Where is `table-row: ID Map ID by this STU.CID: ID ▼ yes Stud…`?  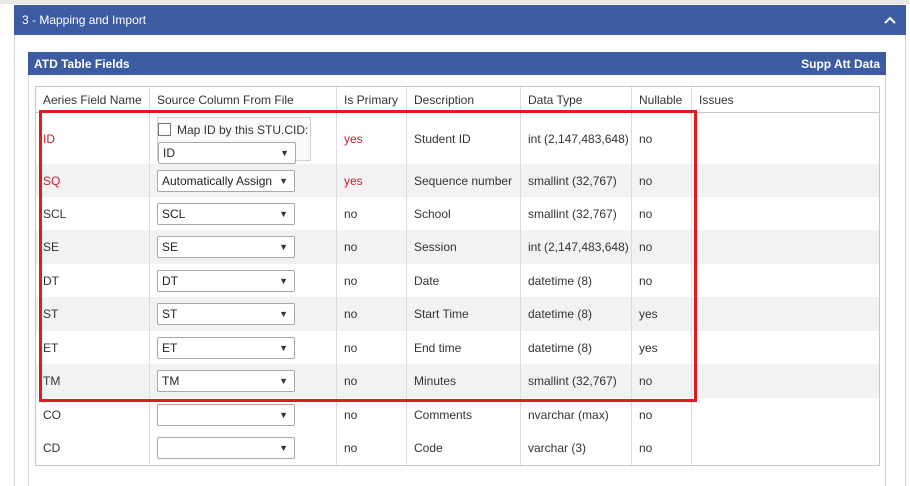 table-row: ID Map ID by this STU.CID: ID ▼ yes Stud… is located at coordinates (457, 138).